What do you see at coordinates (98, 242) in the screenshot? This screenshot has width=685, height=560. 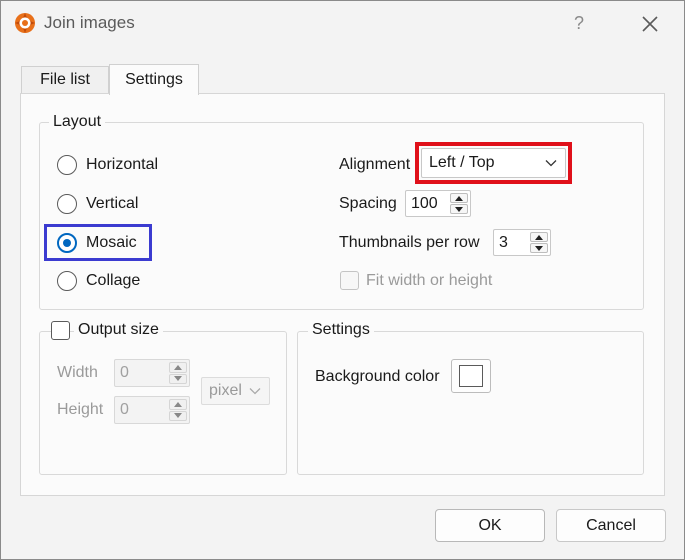 I see `mosaic-highlight-box` at bounding box center [98, 242].